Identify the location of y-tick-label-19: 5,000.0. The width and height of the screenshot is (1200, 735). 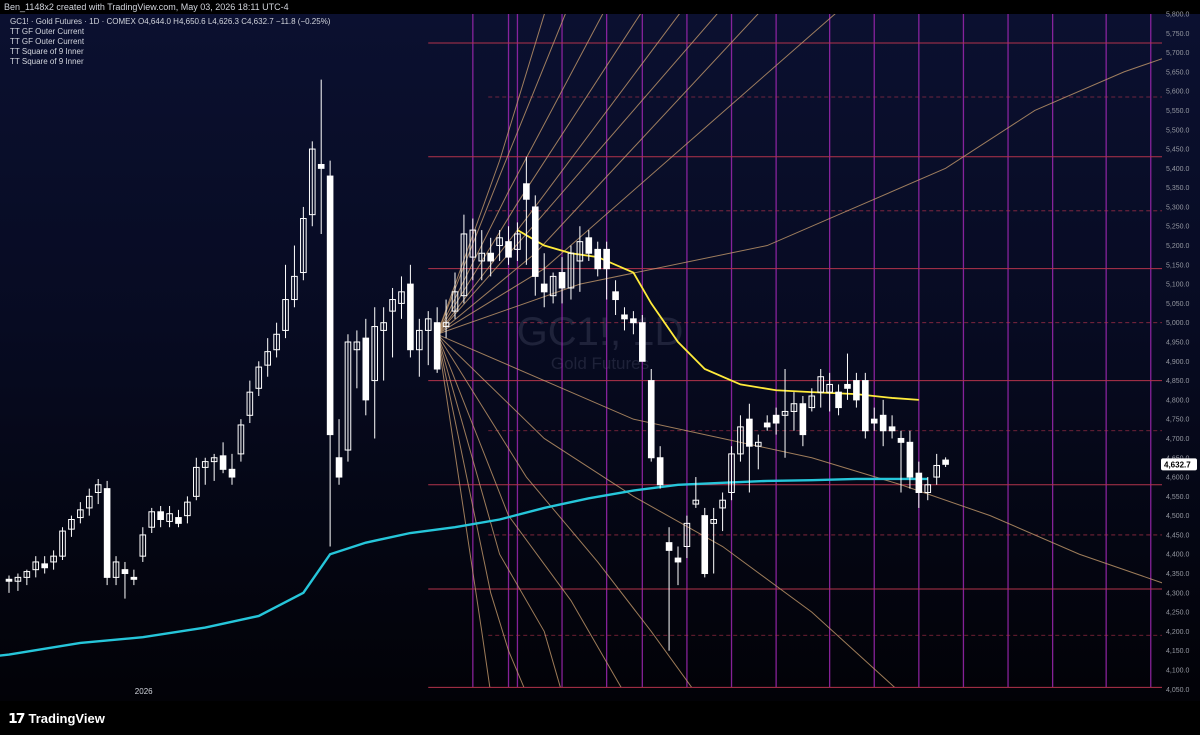
(1177, 323).